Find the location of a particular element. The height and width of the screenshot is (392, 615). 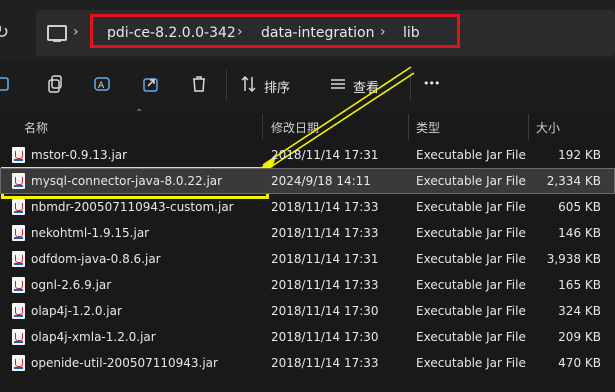

file-name: ognl-2.6.9.jar is located at coordinates (71, 285).